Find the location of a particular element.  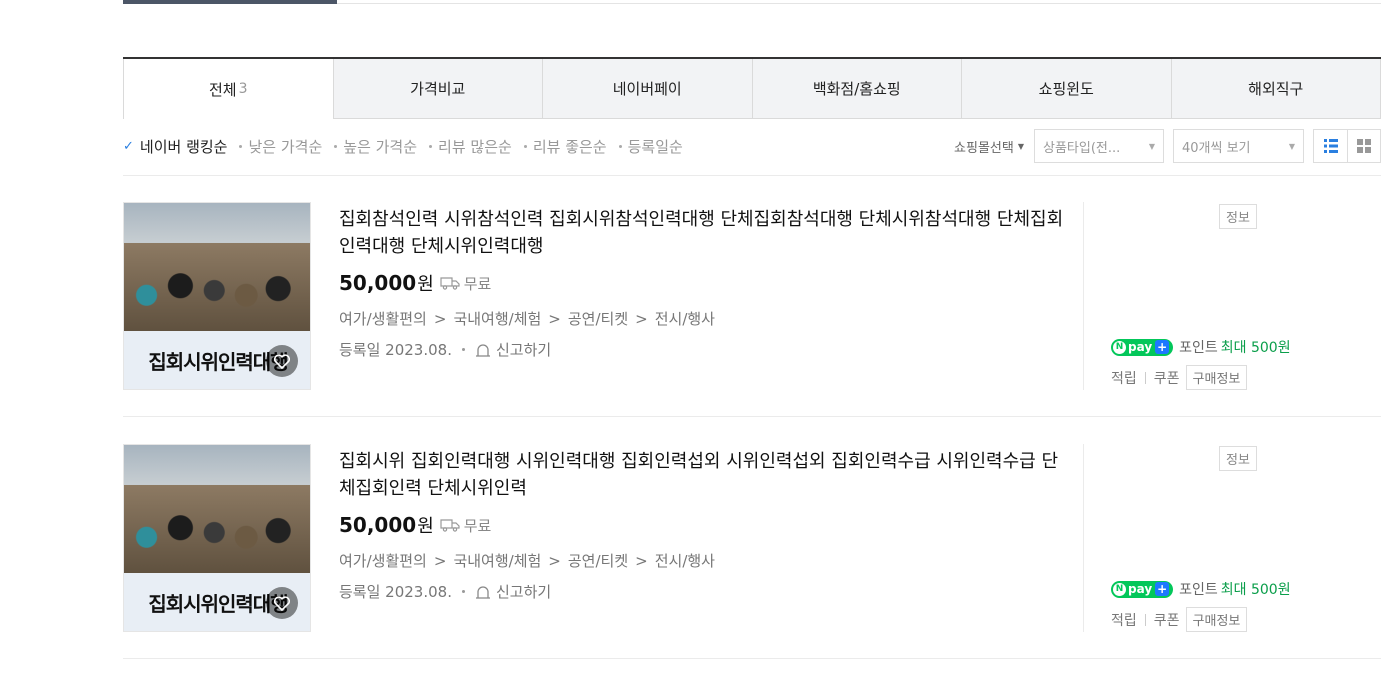

heart-icon is located at coordinates (282, 603).